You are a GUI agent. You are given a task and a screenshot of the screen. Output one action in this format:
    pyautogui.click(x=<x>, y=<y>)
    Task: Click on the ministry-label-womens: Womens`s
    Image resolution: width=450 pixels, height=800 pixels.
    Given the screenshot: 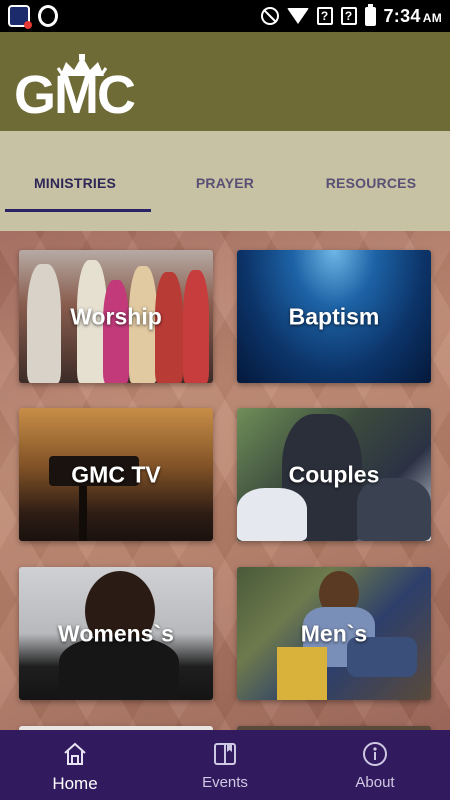 What is the action you would take?
    pyautogui.click(x=116, y=633)
    